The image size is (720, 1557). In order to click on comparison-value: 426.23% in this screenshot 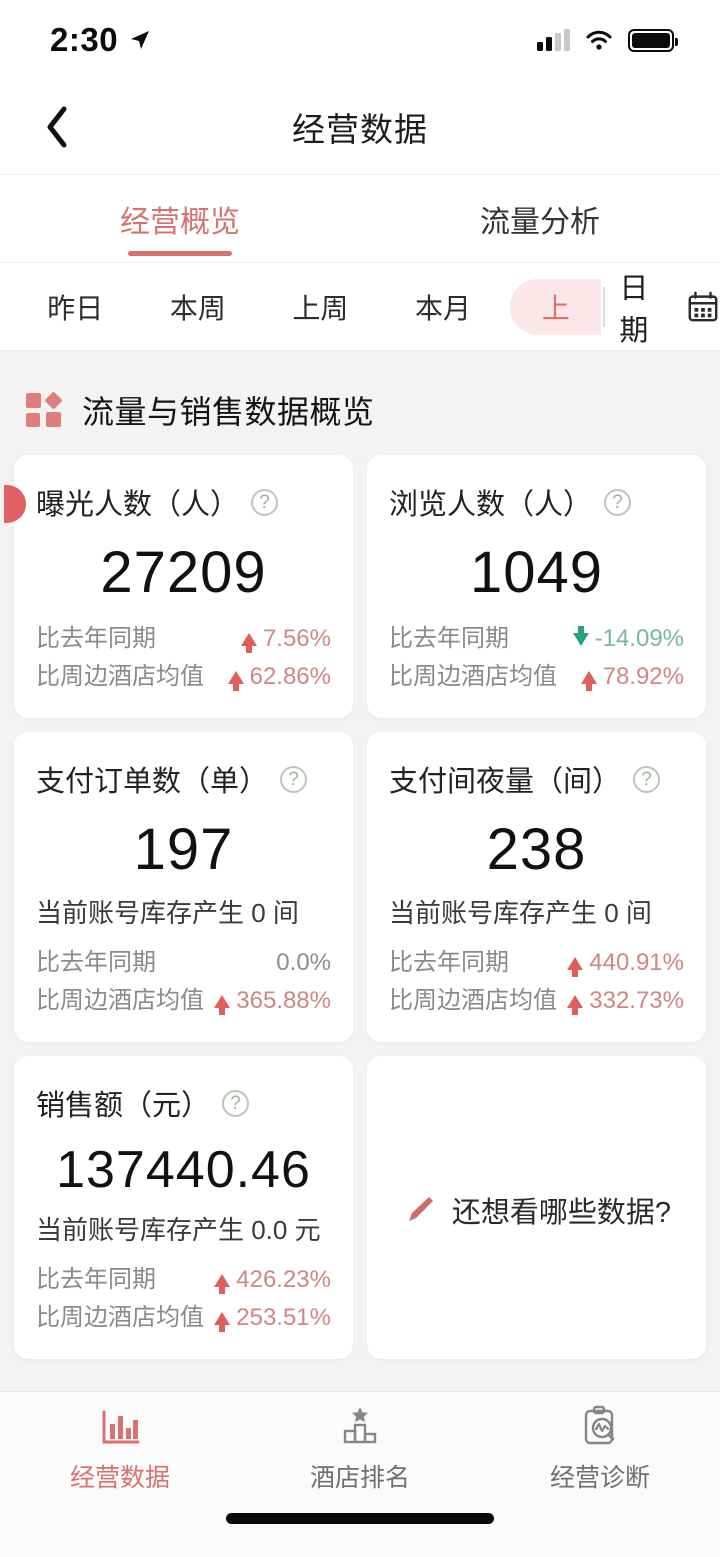, I will do `click(272, 1280)`.